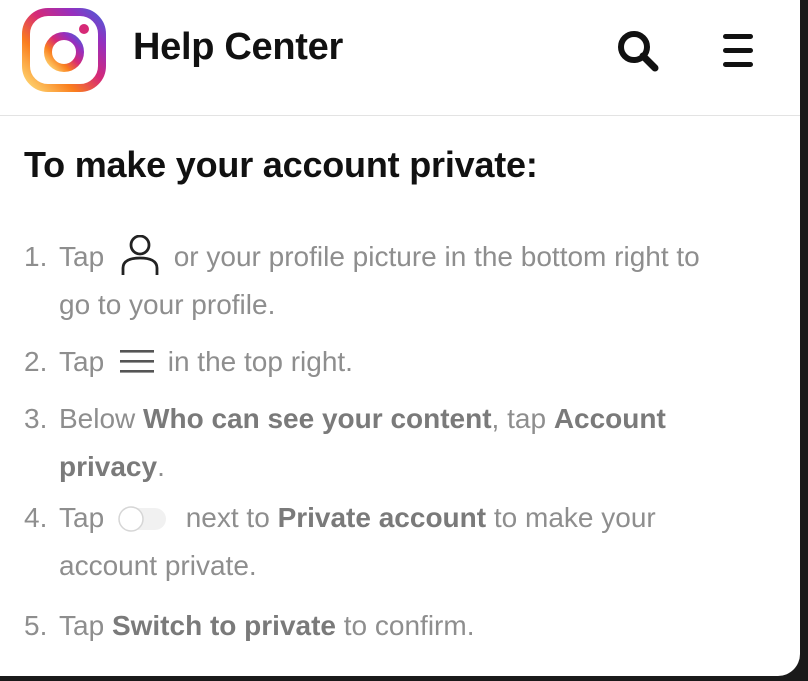  I want to click on bold-label: Private account, so click(382, 517).